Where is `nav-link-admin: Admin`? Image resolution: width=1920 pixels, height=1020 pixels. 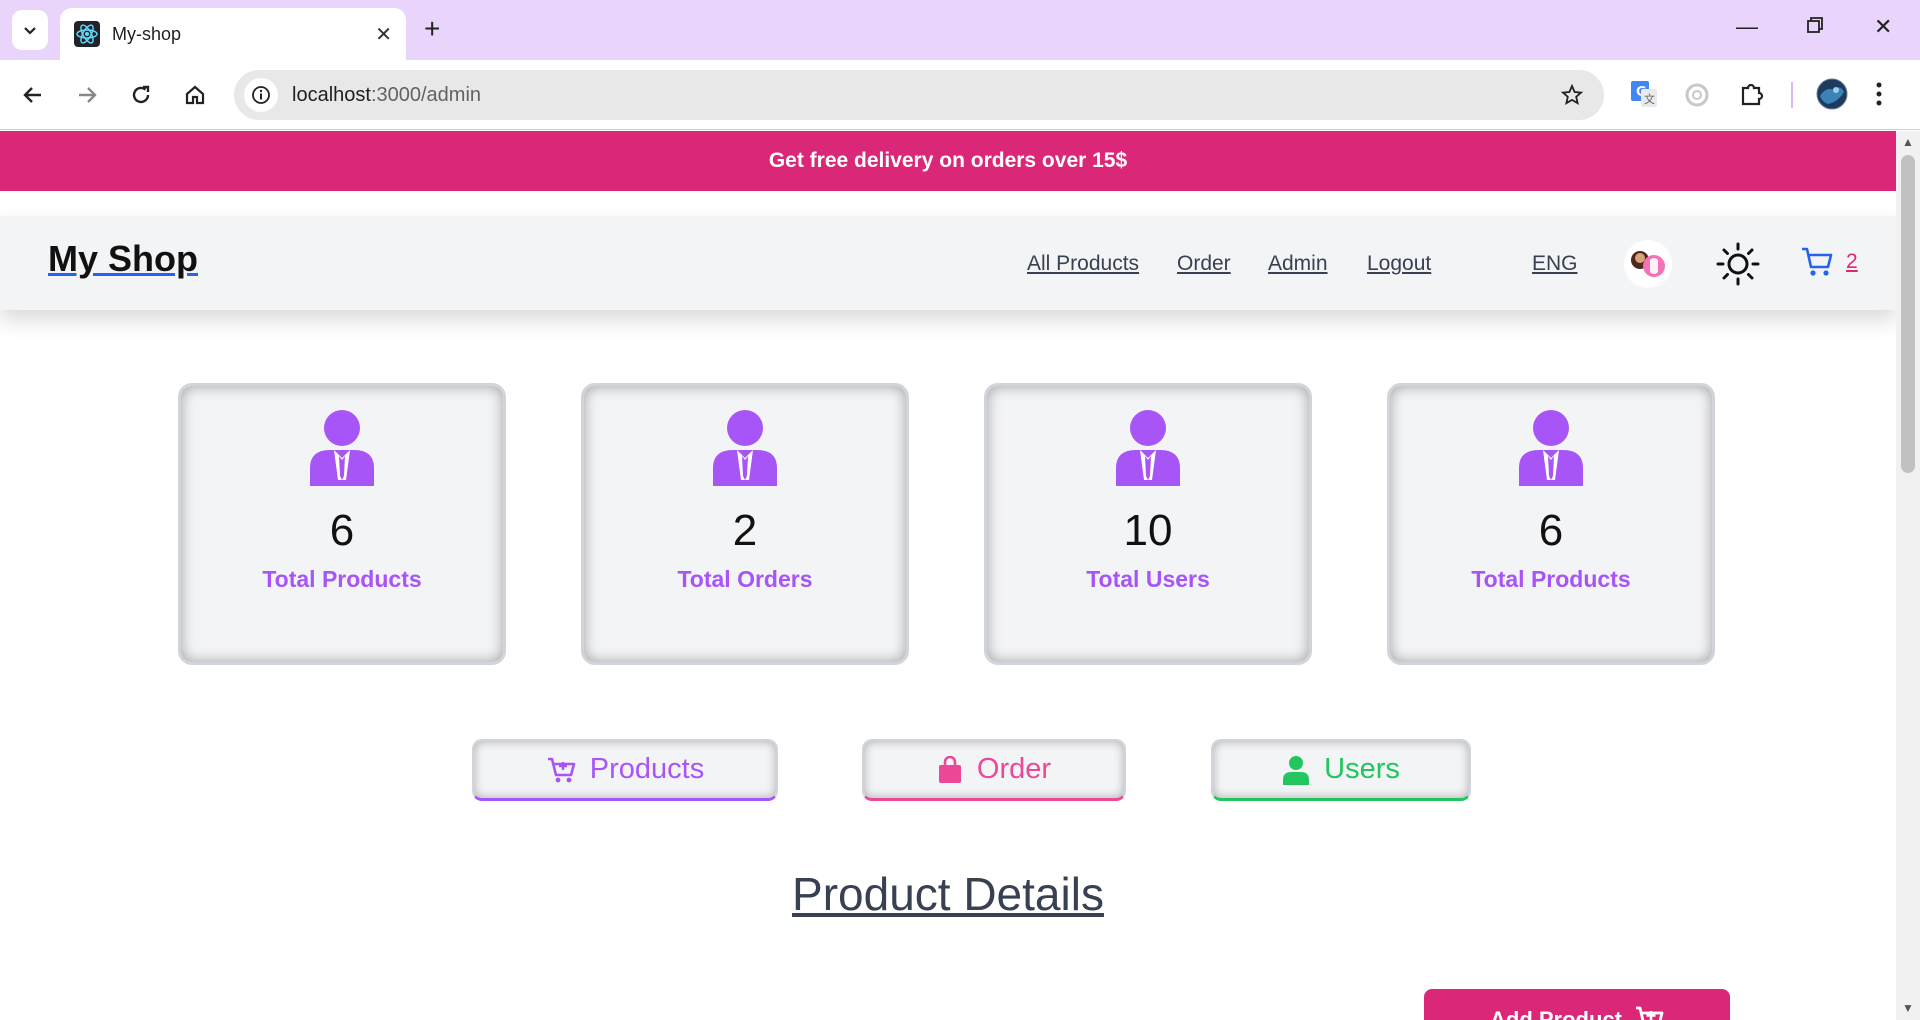
nav-link-admin: Admin is located at coordinates (1298, 264).